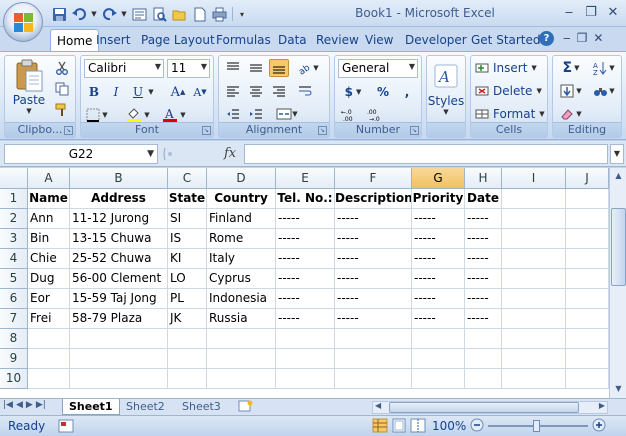  What do you see at coordinates (373, 239) in the screenshot?
I see `cell-f3: -----` at bounding box center [373, 239].